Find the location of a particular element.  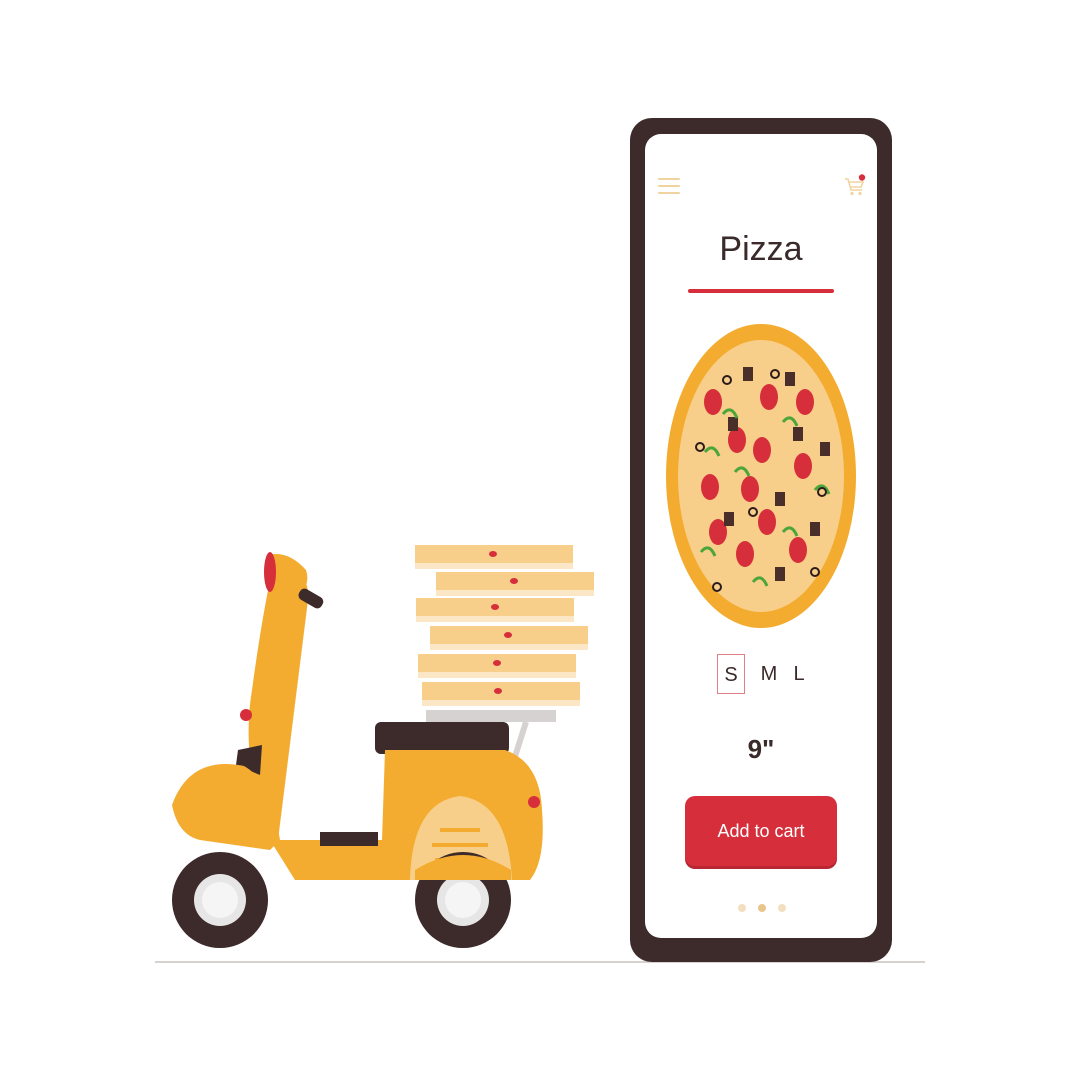

title-underline is located at coordinates (761, 291).